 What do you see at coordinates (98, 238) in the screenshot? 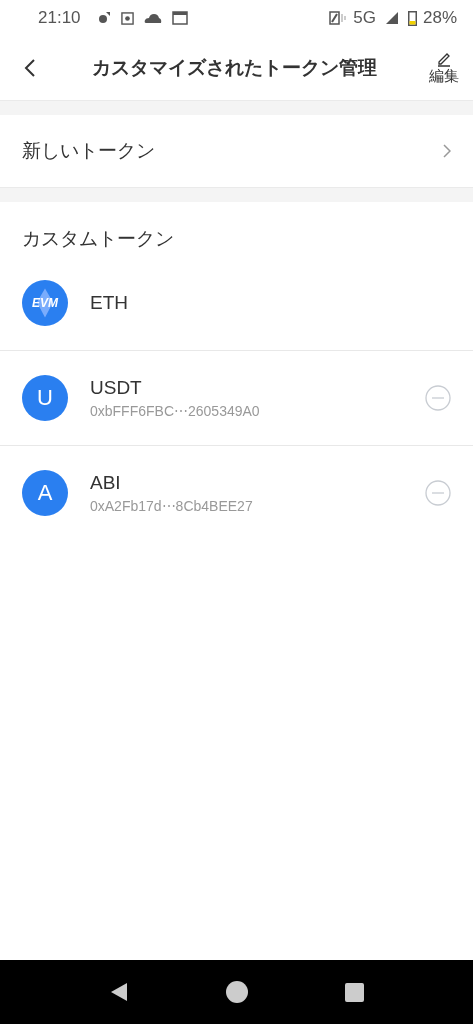
I see `section-title: カスタムトークン` at bounding box center [98, 238].